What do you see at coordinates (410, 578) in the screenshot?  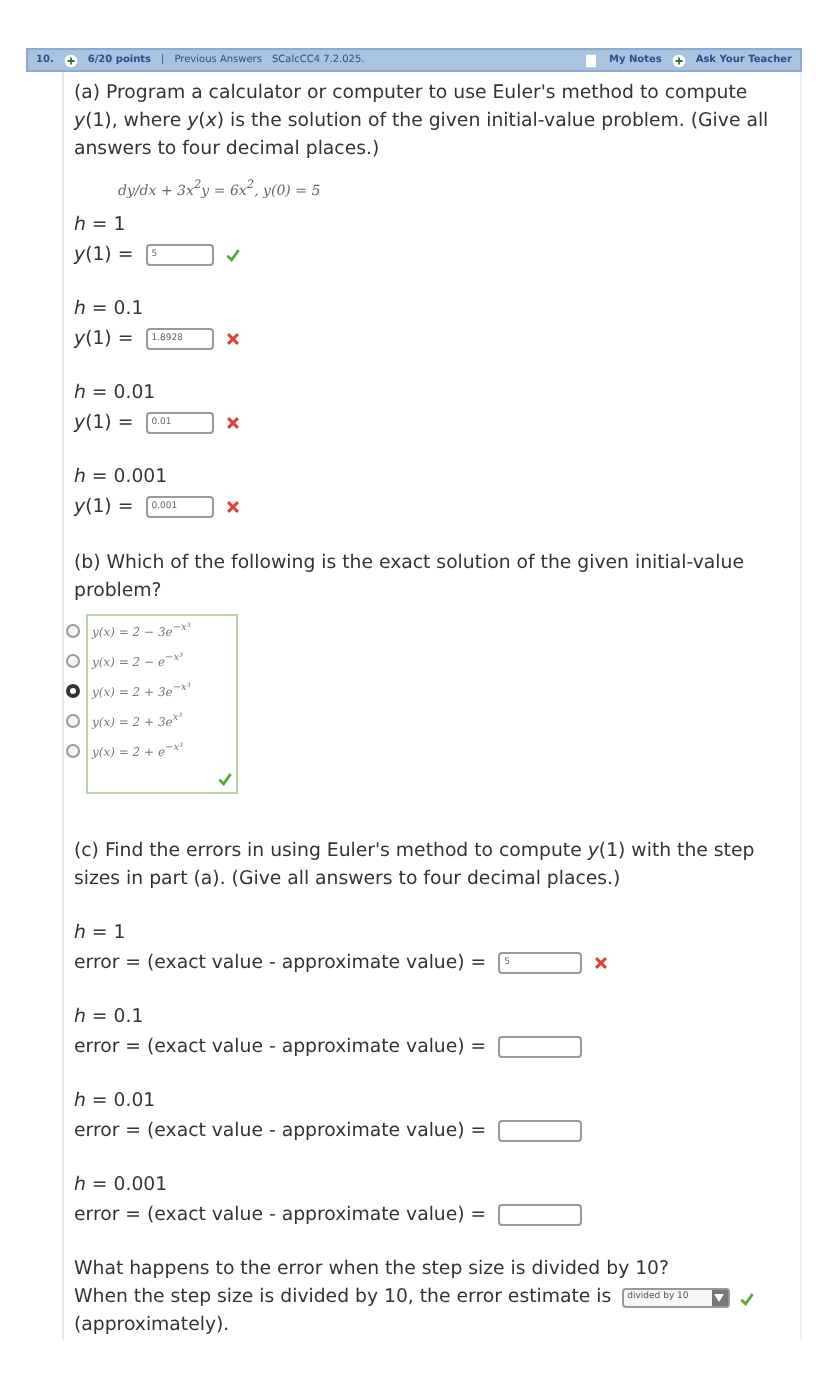 I see `part-b-prompt: (b) Which of the following is the exact solution of the given initial-value problem?` at bounding box center [410, 578].